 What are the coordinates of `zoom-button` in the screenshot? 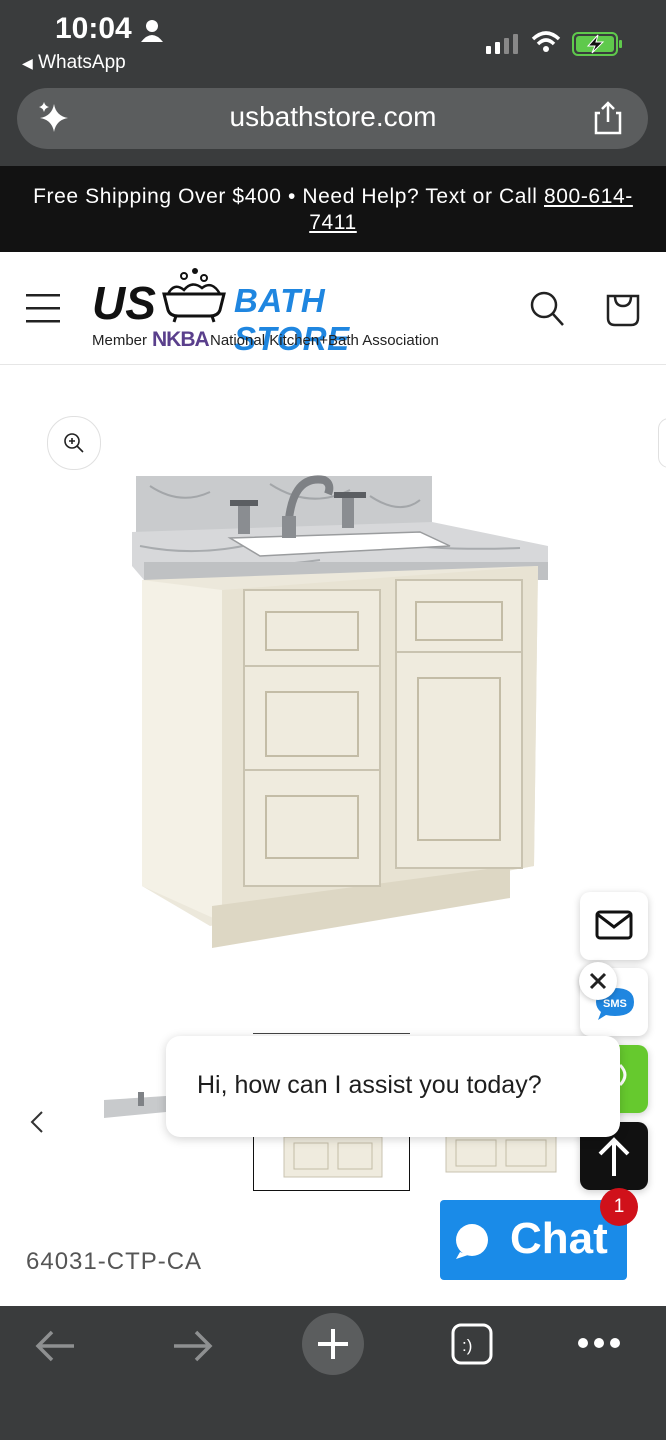 It's located at (74, 443).